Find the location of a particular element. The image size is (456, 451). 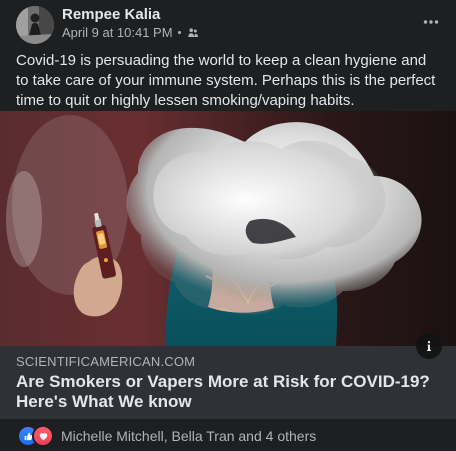

info-icon is located at coordinates (429, 345).